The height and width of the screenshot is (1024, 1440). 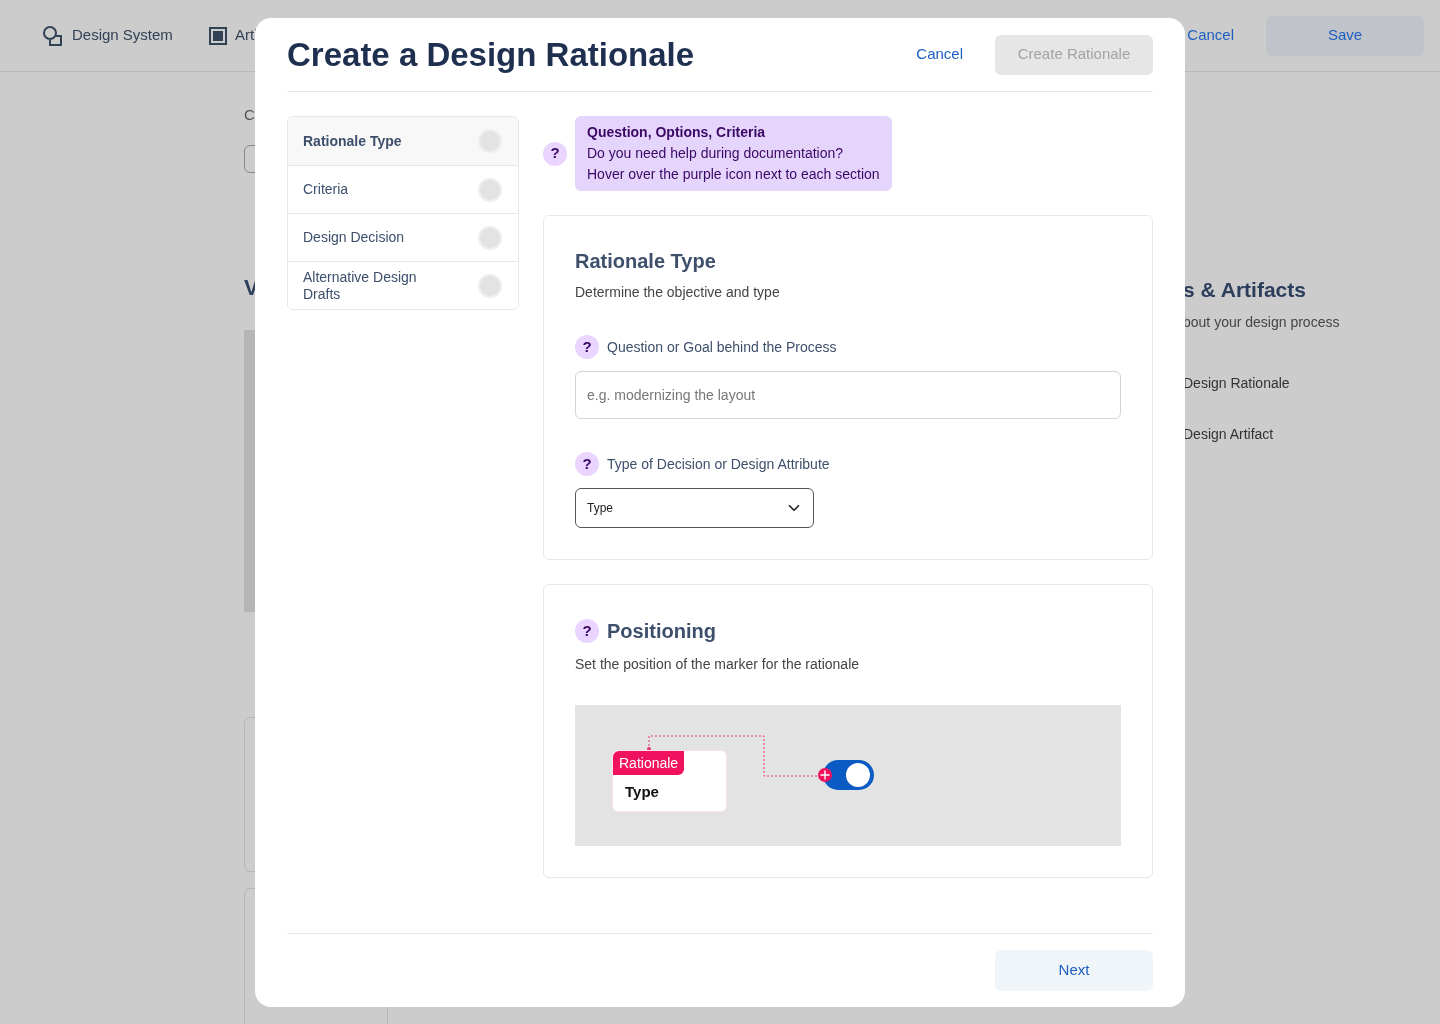 I want to click on help-text: Do you need help during documentation?, so click(x=716, y=153).